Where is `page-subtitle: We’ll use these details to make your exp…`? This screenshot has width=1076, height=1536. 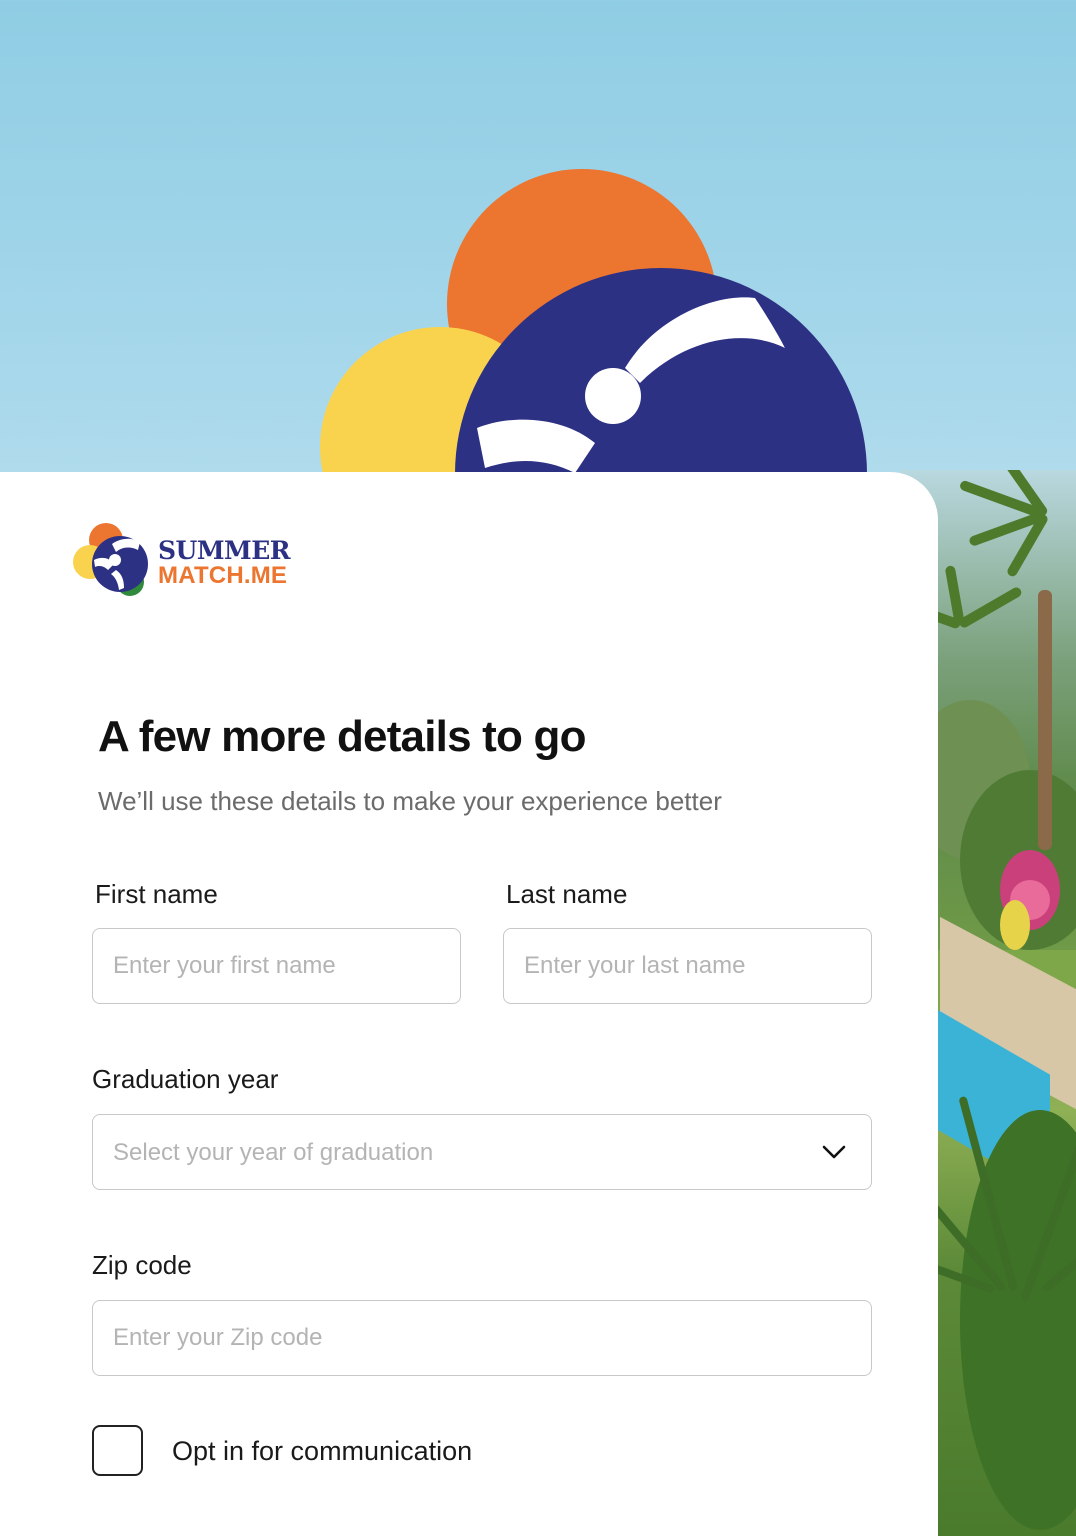
page-subtitle: We’ll use these details to make your exp… is located at coordinates (410, 801).